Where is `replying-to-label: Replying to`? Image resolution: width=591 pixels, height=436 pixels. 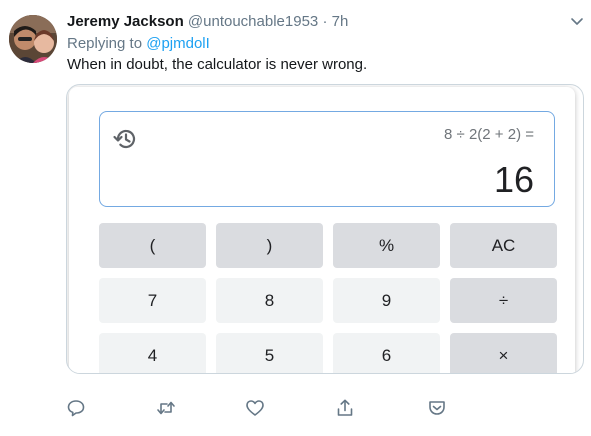 replying-to-label: Replying to is located at coordinates (105, 43).